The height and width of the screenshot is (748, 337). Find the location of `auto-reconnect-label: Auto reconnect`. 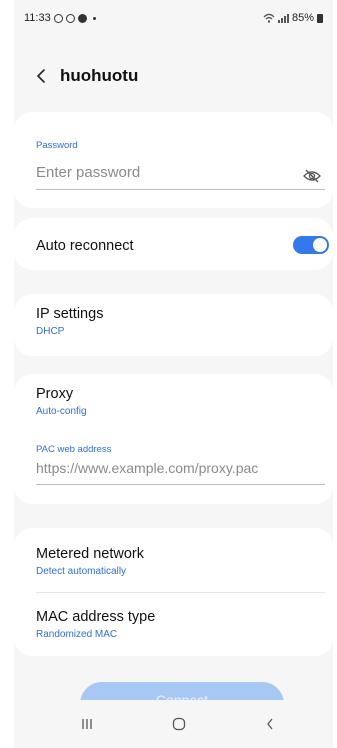

auto-reconnect-label: Auto reconnect is located at coordinates (85, 246).